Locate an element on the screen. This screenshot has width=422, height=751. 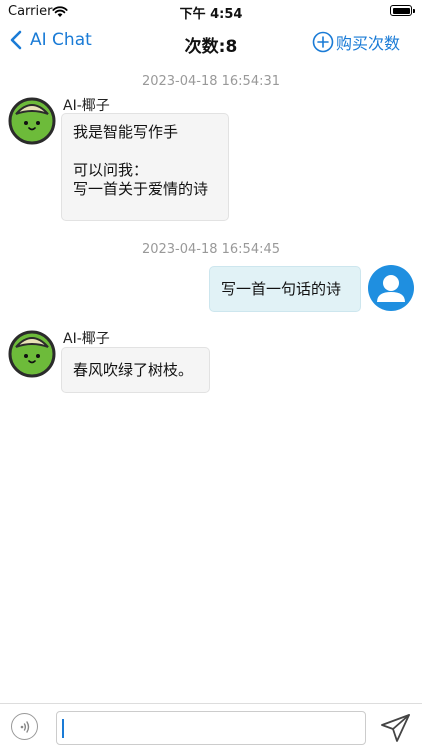
send-button is located at coordinates (396, 730).